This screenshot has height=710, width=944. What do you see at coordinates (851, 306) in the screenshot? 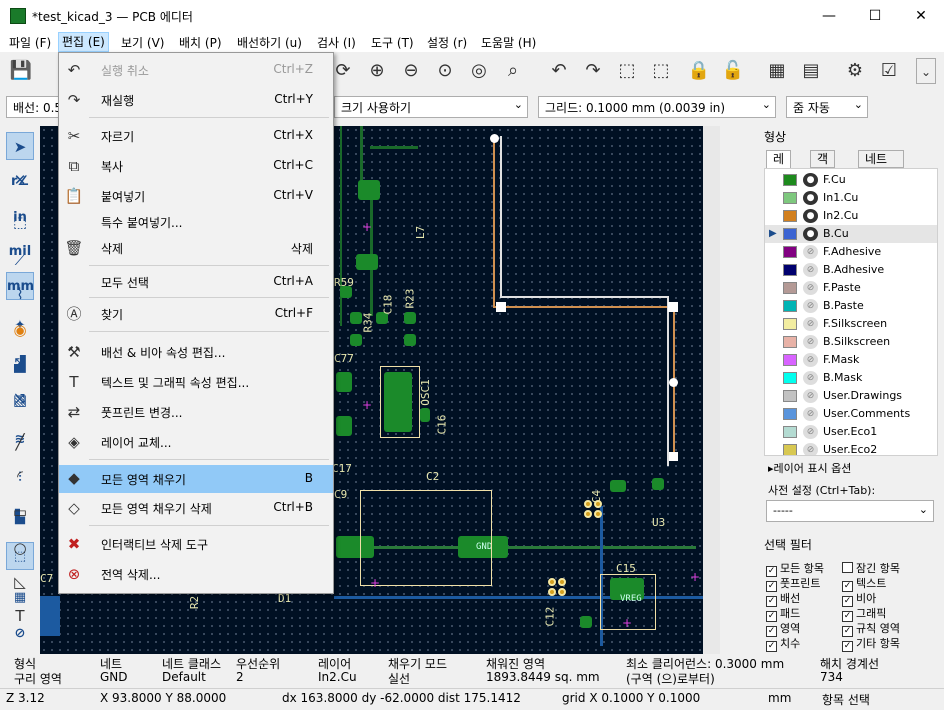
I see `layer-row: ⊘ B.Paste` at bounding box center [851, 306].